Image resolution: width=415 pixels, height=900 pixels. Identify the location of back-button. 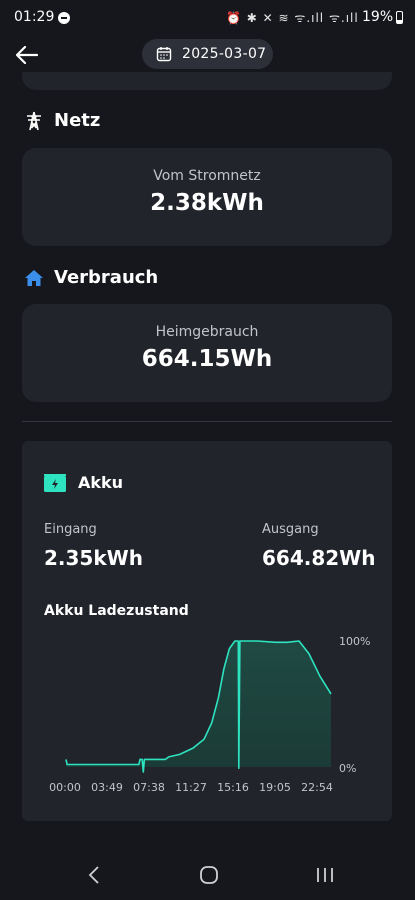
(27, 55).